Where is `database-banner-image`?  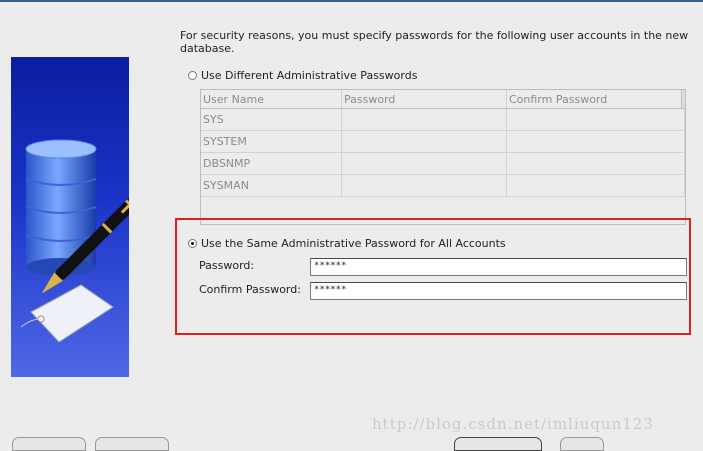 database-banner-image is located at coordinates (70, 217).